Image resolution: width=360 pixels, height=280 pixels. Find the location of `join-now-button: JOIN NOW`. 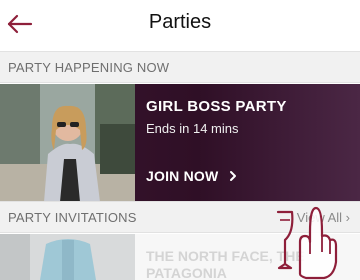

join-now-button: JOIN NOW is located at coordinates (192, 176).